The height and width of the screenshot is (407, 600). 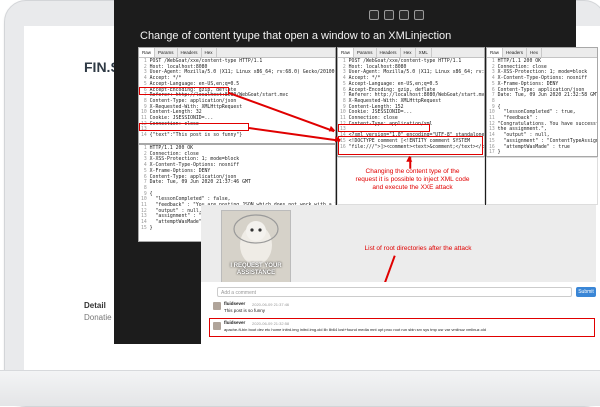 What do you see at coordinates (256, 247) in the screenshot?
I see `meme-image: I REQUEST YOUR ASSISTANCE` at bounding box center [256, 247].